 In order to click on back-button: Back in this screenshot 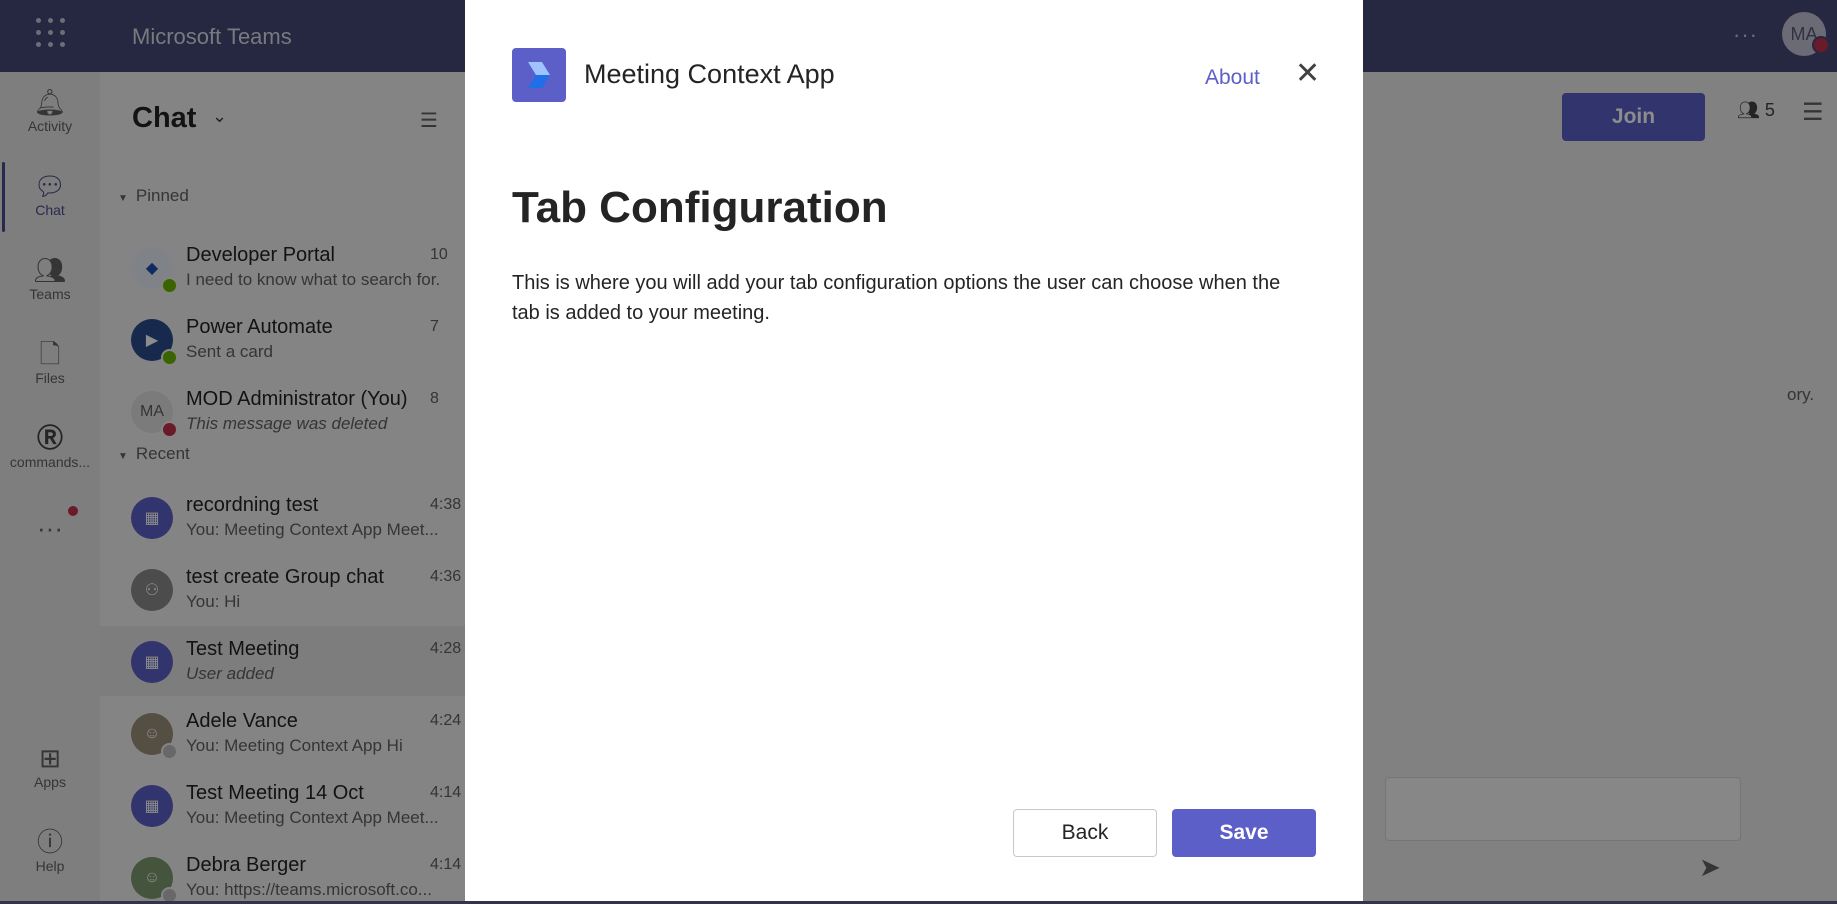, I will do `click(1085, 833)`.